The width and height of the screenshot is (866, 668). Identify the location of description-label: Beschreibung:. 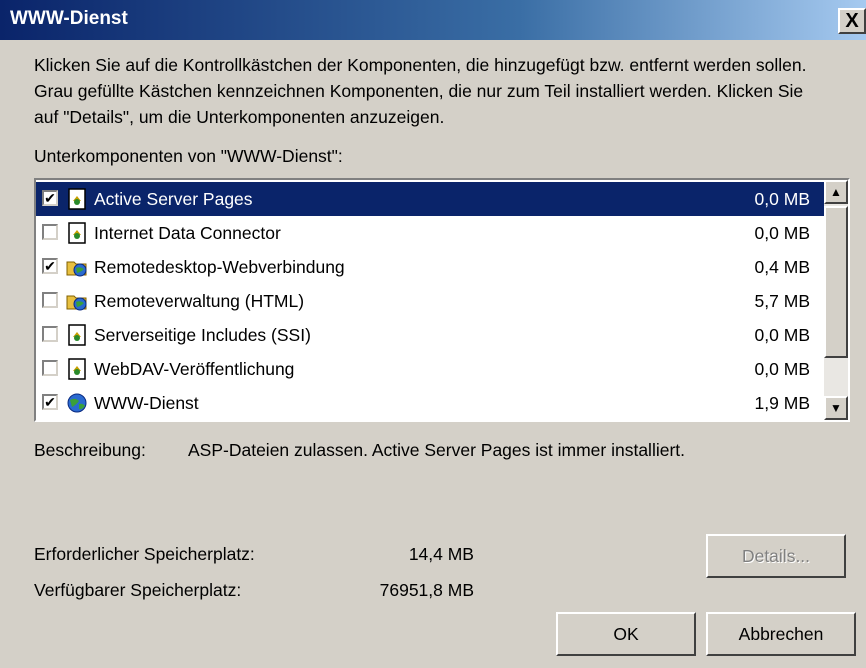
(90, 450).